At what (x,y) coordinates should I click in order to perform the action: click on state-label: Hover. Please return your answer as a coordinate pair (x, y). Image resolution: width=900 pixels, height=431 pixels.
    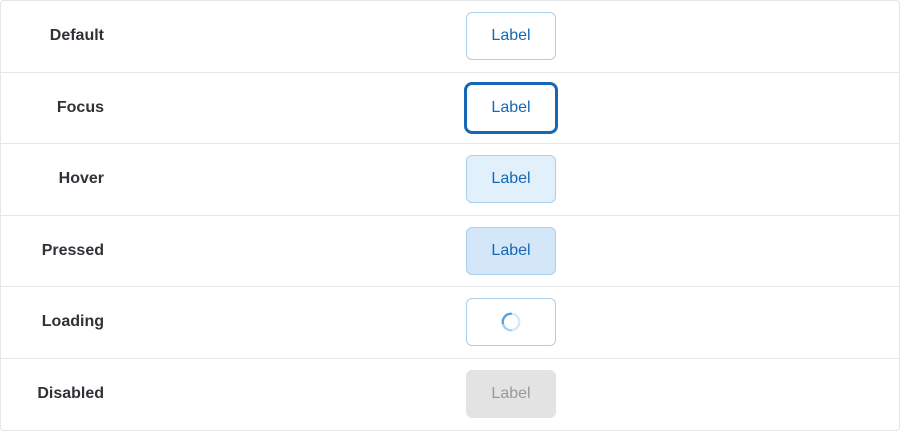
    Looking at the image, I should click on (81, 179).